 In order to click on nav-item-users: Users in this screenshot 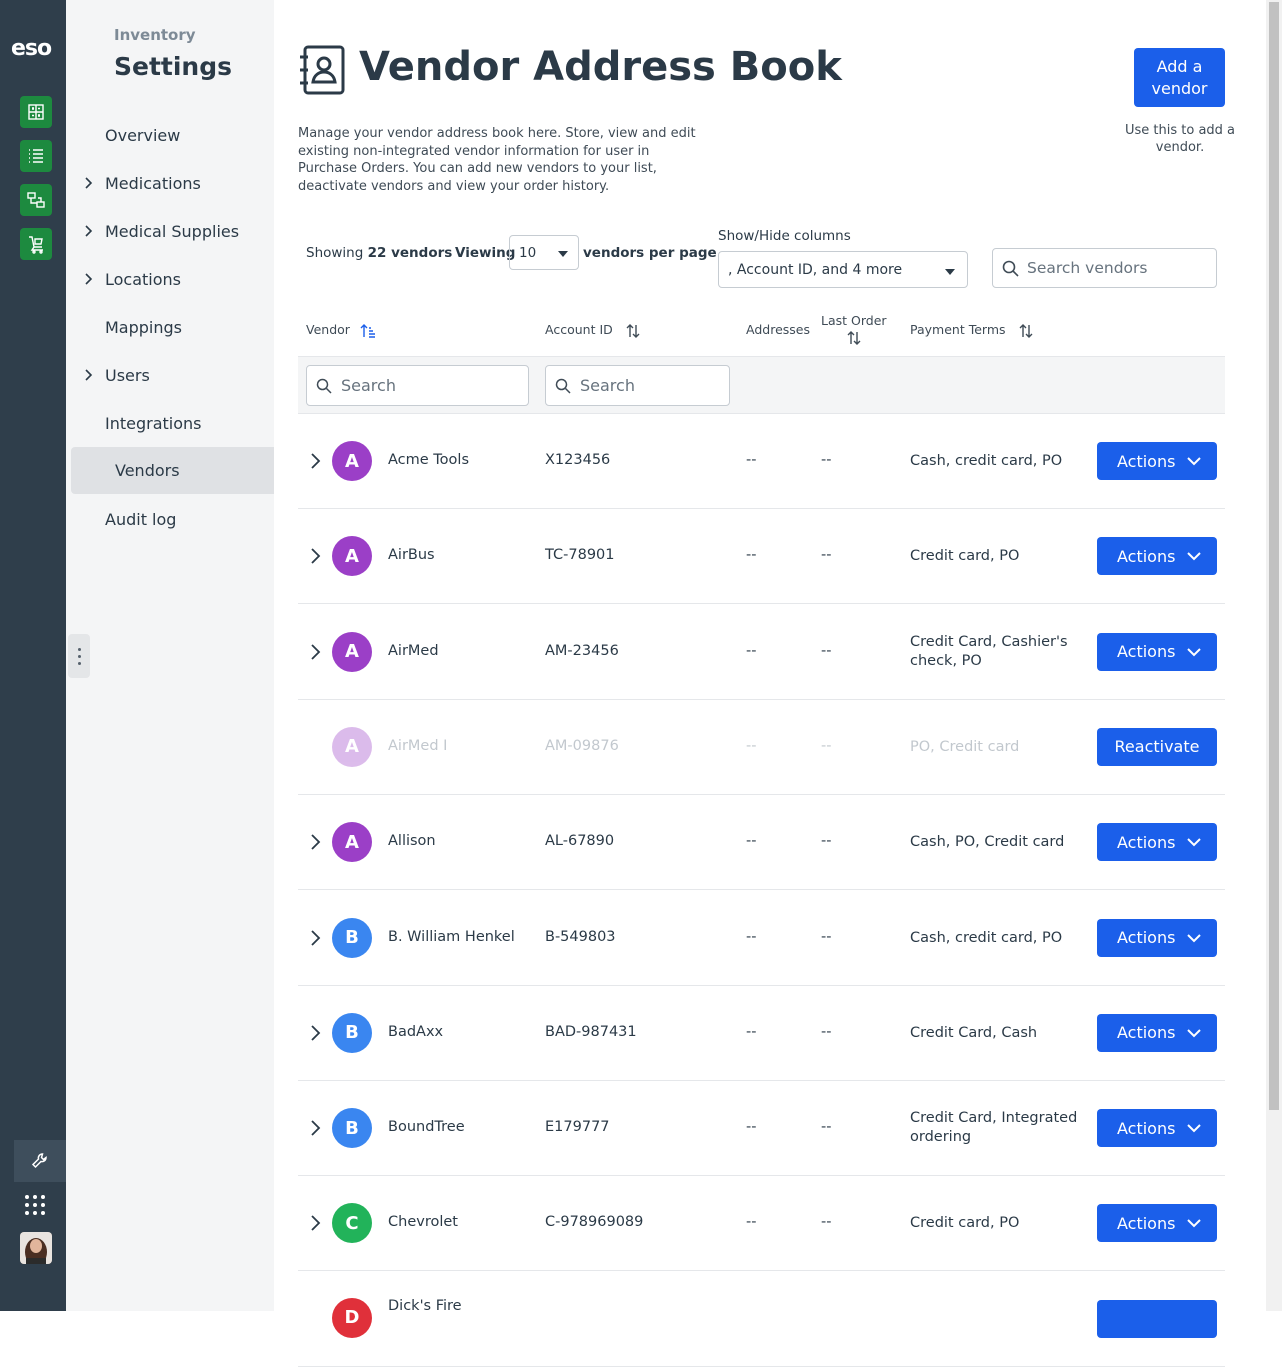, I will do `click(172, 375)`.